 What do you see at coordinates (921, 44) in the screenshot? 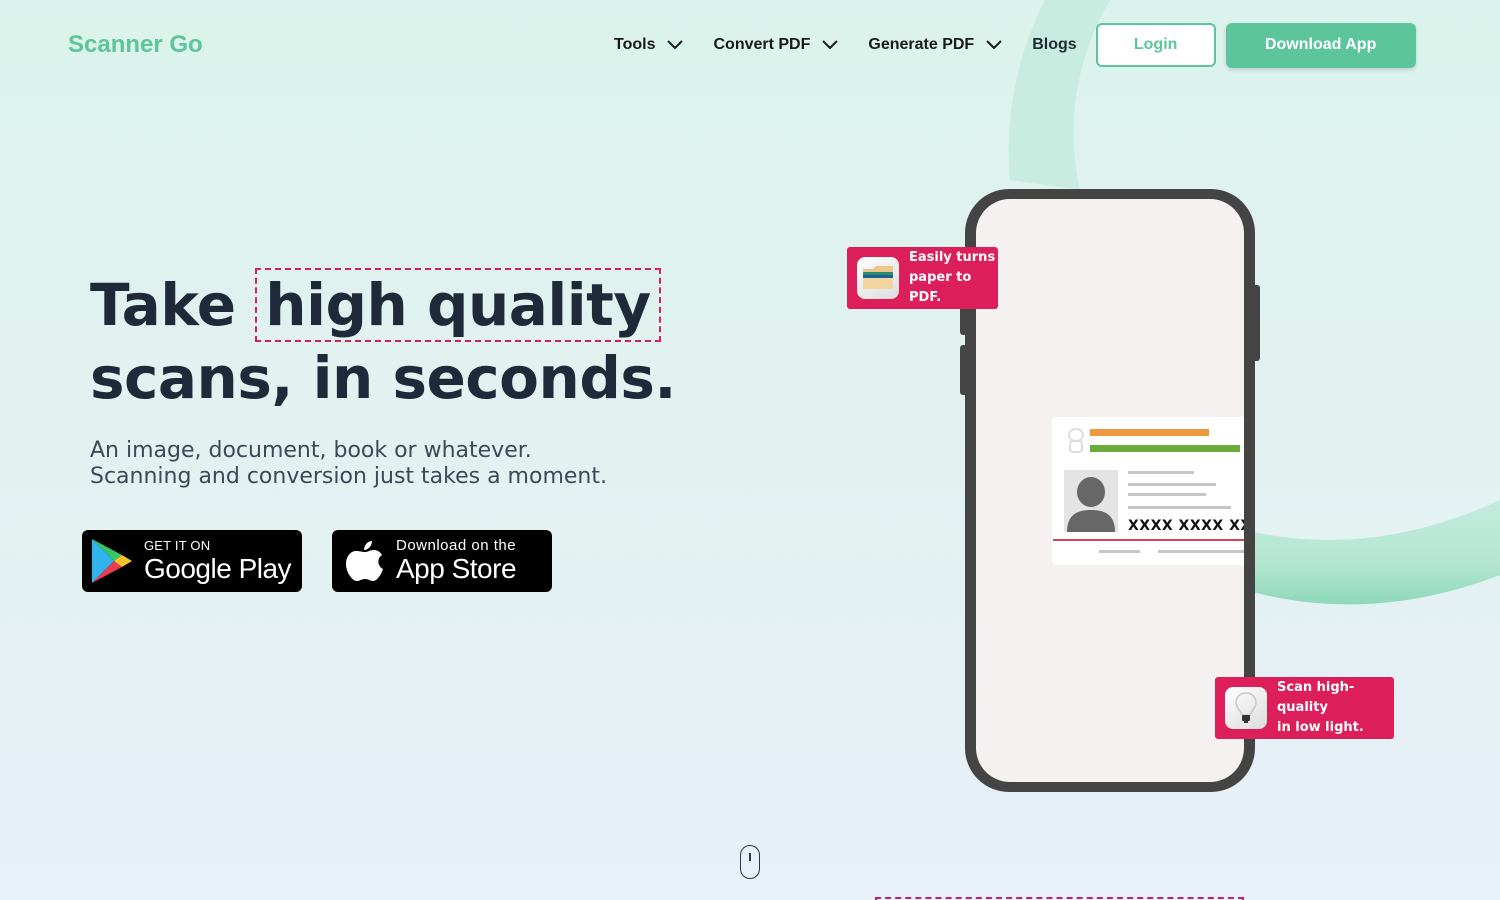
I see `nav-generate-pdf-label: Generate PDF` at bounding box center [921, 44].